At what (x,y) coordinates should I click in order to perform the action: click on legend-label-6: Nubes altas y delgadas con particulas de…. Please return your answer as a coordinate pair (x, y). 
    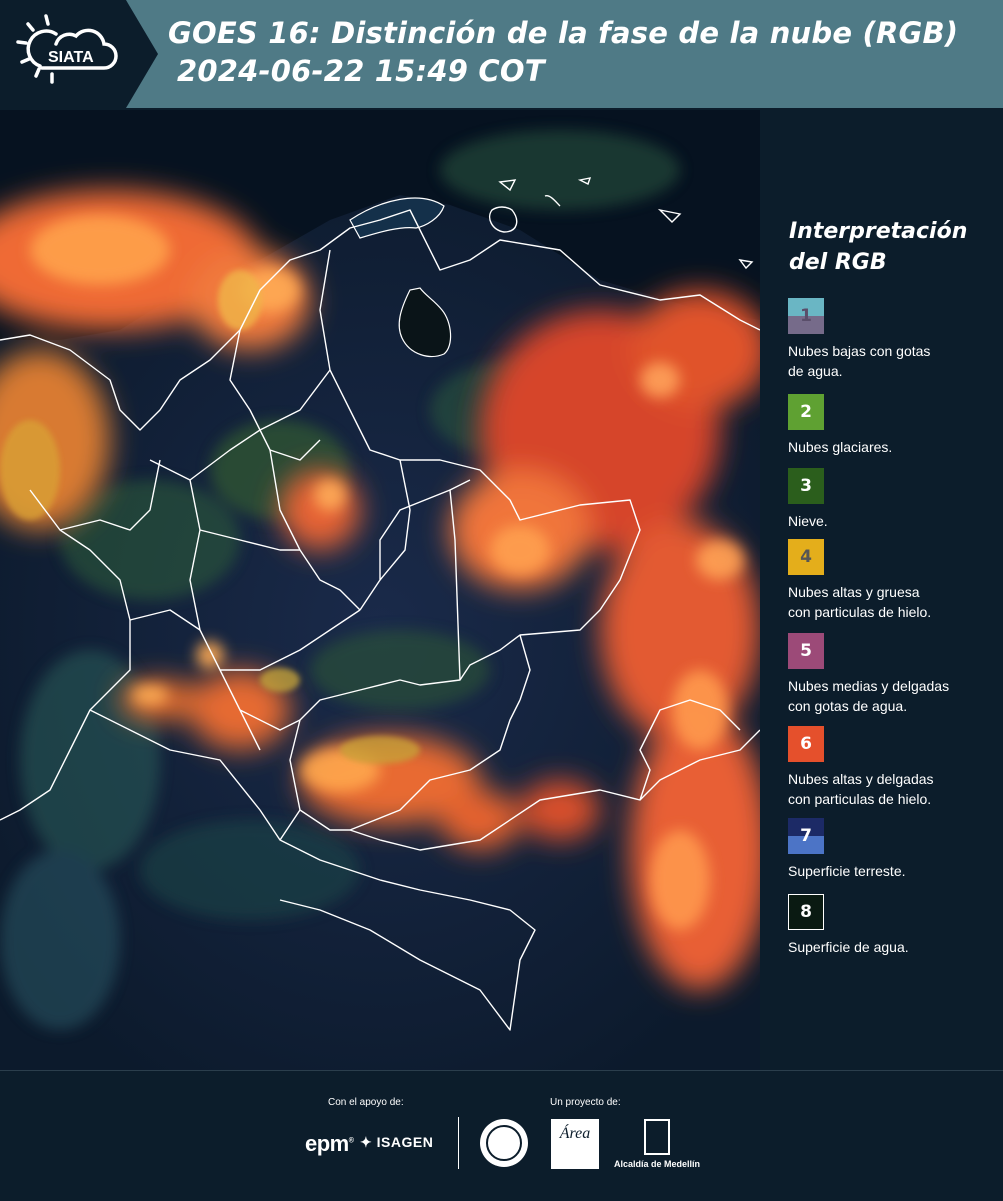
    Looking at the image, I should click on (893, 789).